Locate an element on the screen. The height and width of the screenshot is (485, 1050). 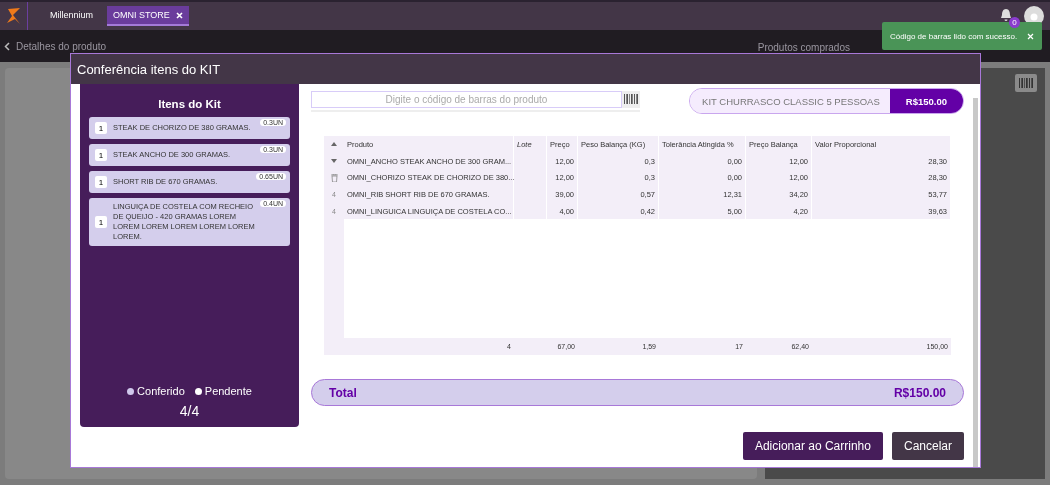
total-value: R$150.00 is located at coordinates (919, 392).